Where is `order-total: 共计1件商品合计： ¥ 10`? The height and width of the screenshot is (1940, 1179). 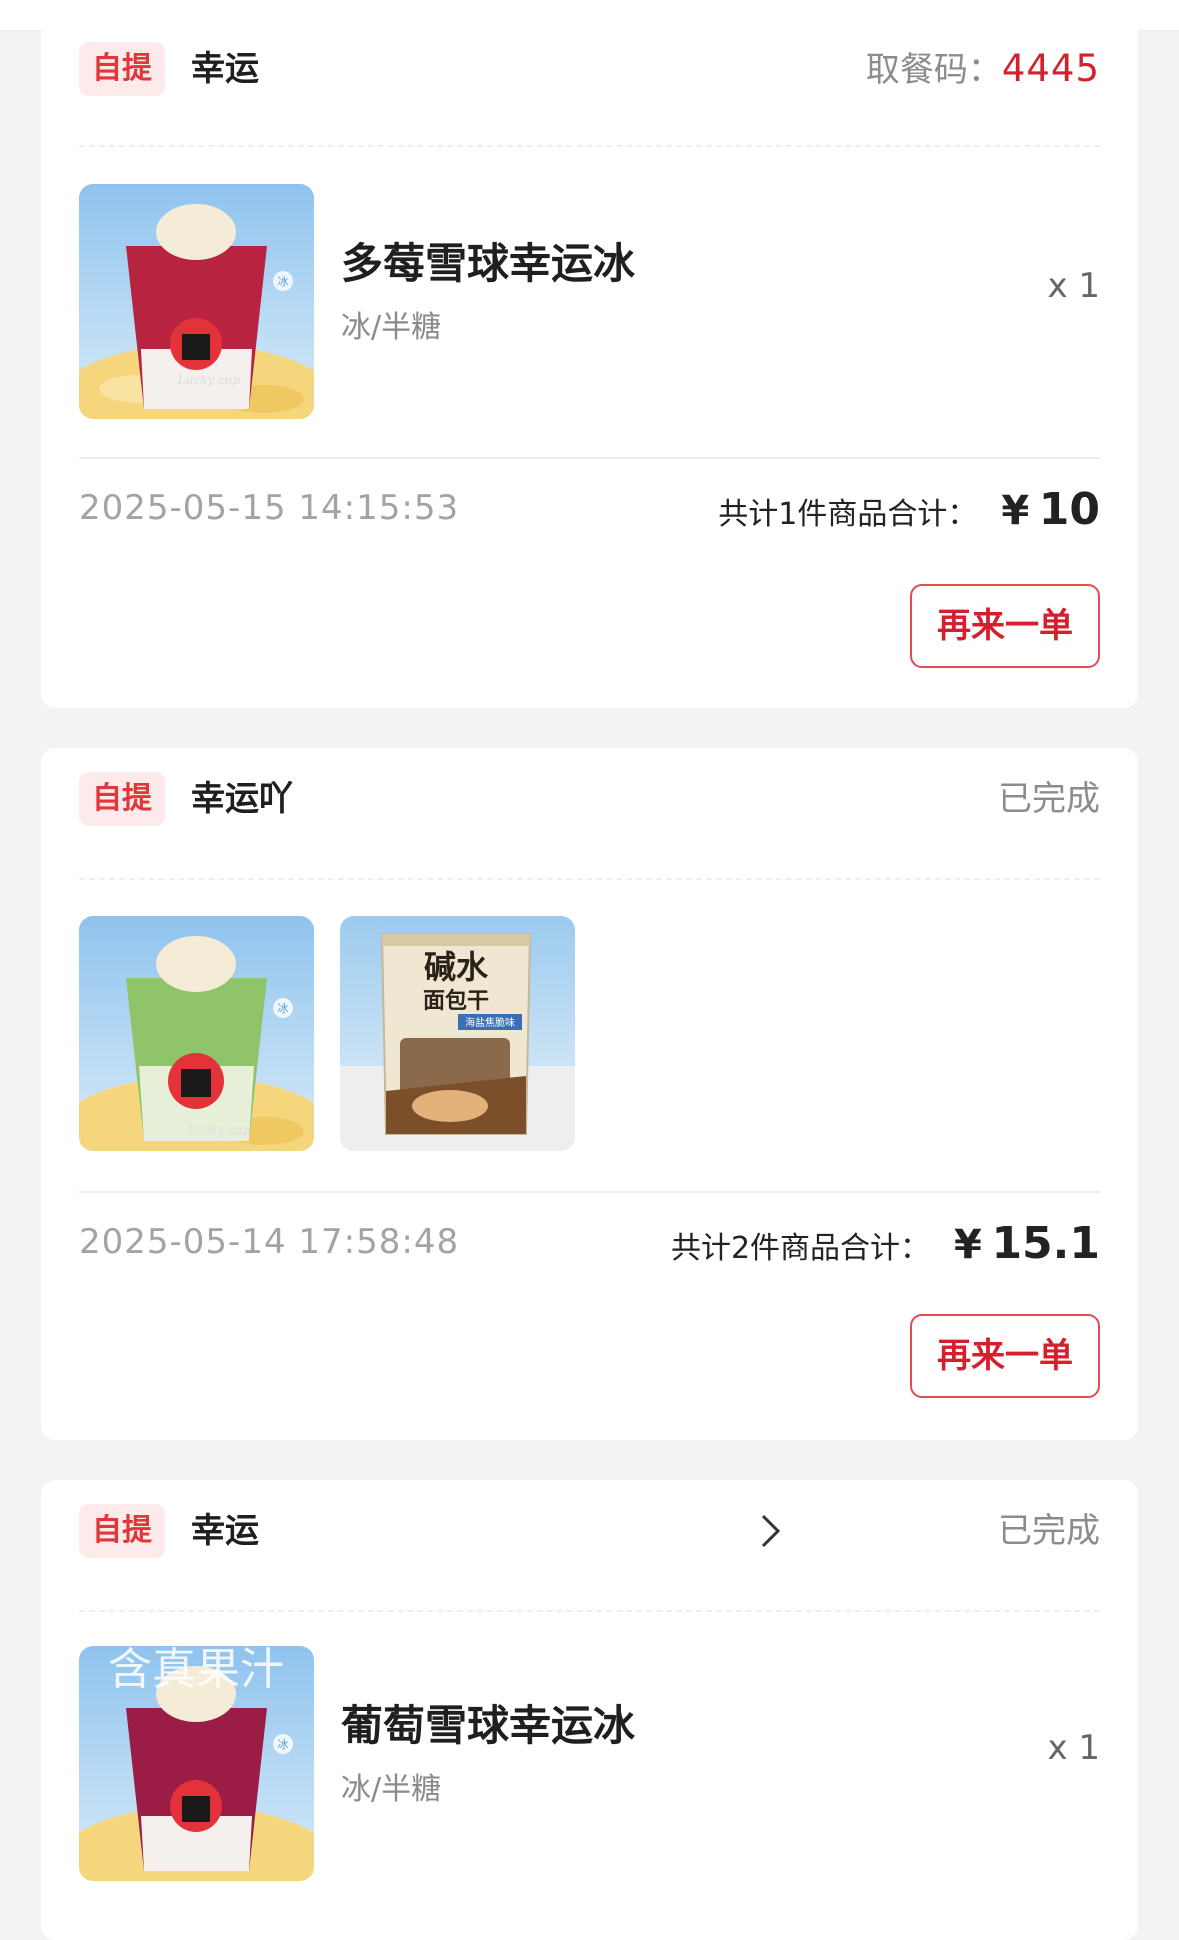
order-total: 共计1件商品合计： ¥ 10 is located at coordinates (909, 509).